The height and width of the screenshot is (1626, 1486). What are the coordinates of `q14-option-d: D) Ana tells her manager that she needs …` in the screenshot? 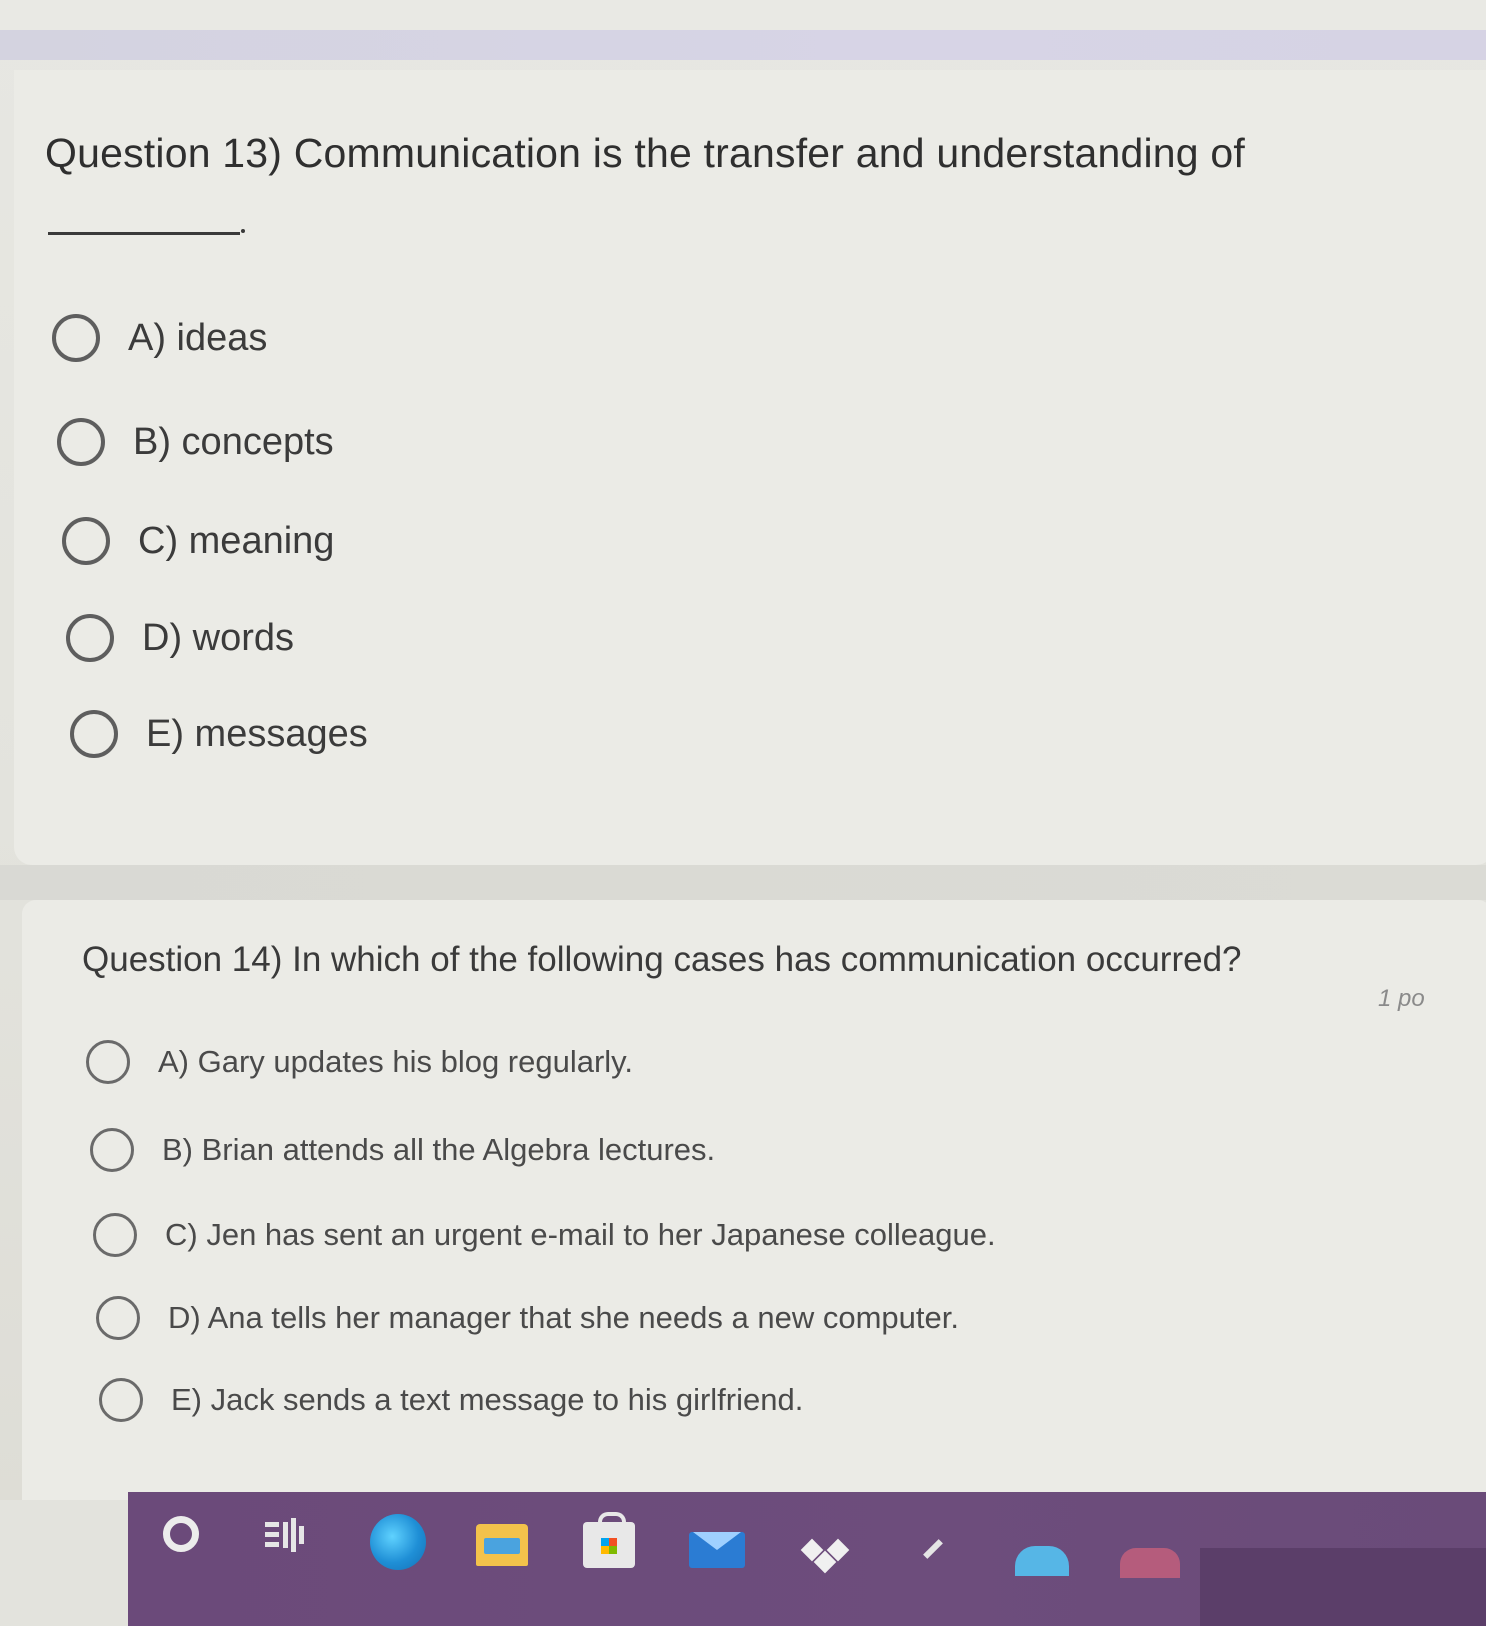 It's located at (527, 1318).